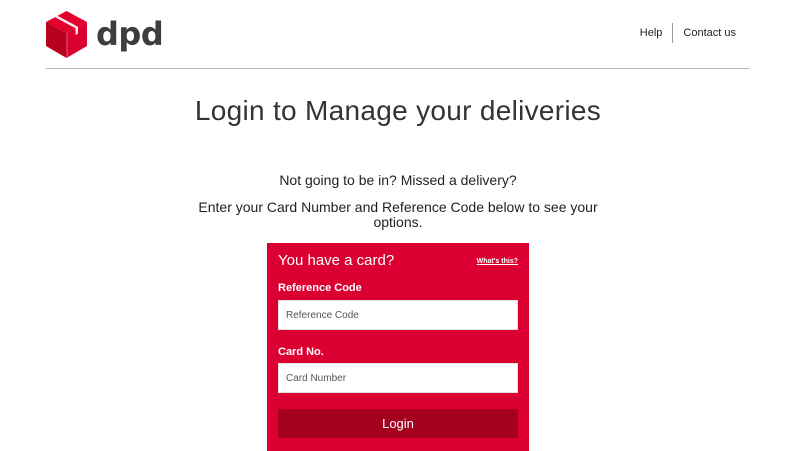 This screenshot has height=451, width=800. What do you see at coordinates (66, 34) in the screenshot?
I see `dpd-cube-logo-icon` at bounding box center [66, 34].